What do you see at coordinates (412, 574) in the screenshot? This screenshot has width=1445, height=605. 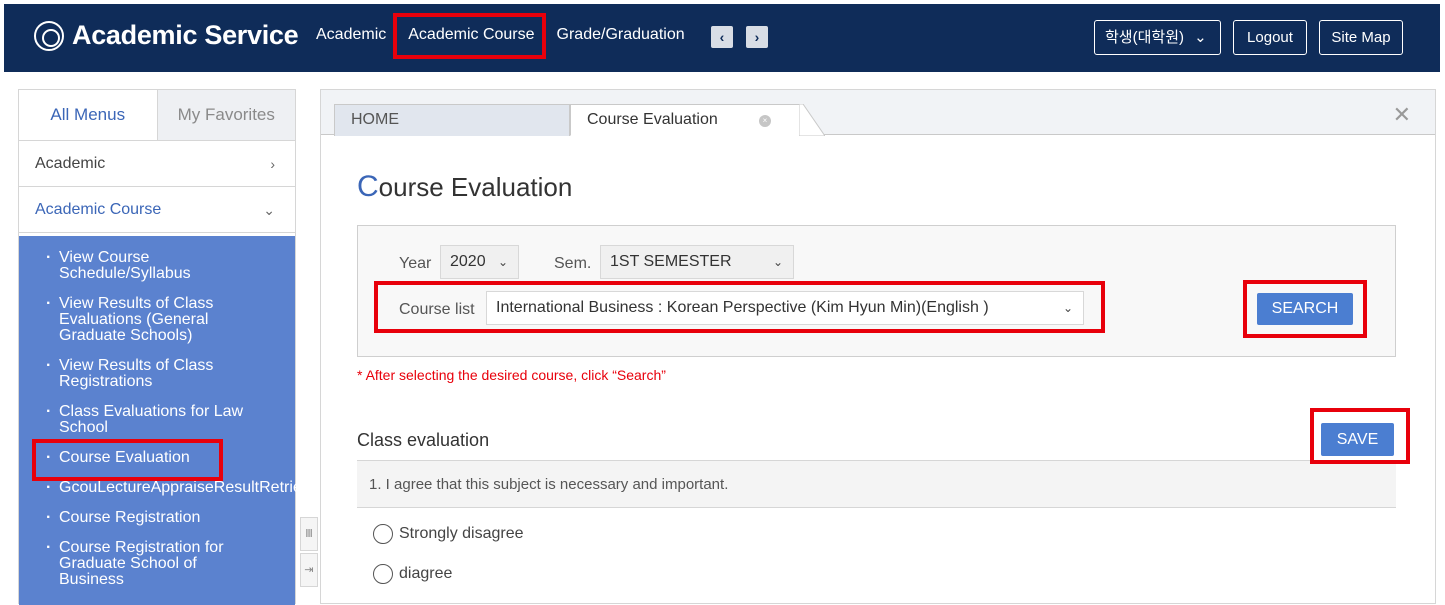 I see `option-disagree: diagree` at bounding box center [412, 574].